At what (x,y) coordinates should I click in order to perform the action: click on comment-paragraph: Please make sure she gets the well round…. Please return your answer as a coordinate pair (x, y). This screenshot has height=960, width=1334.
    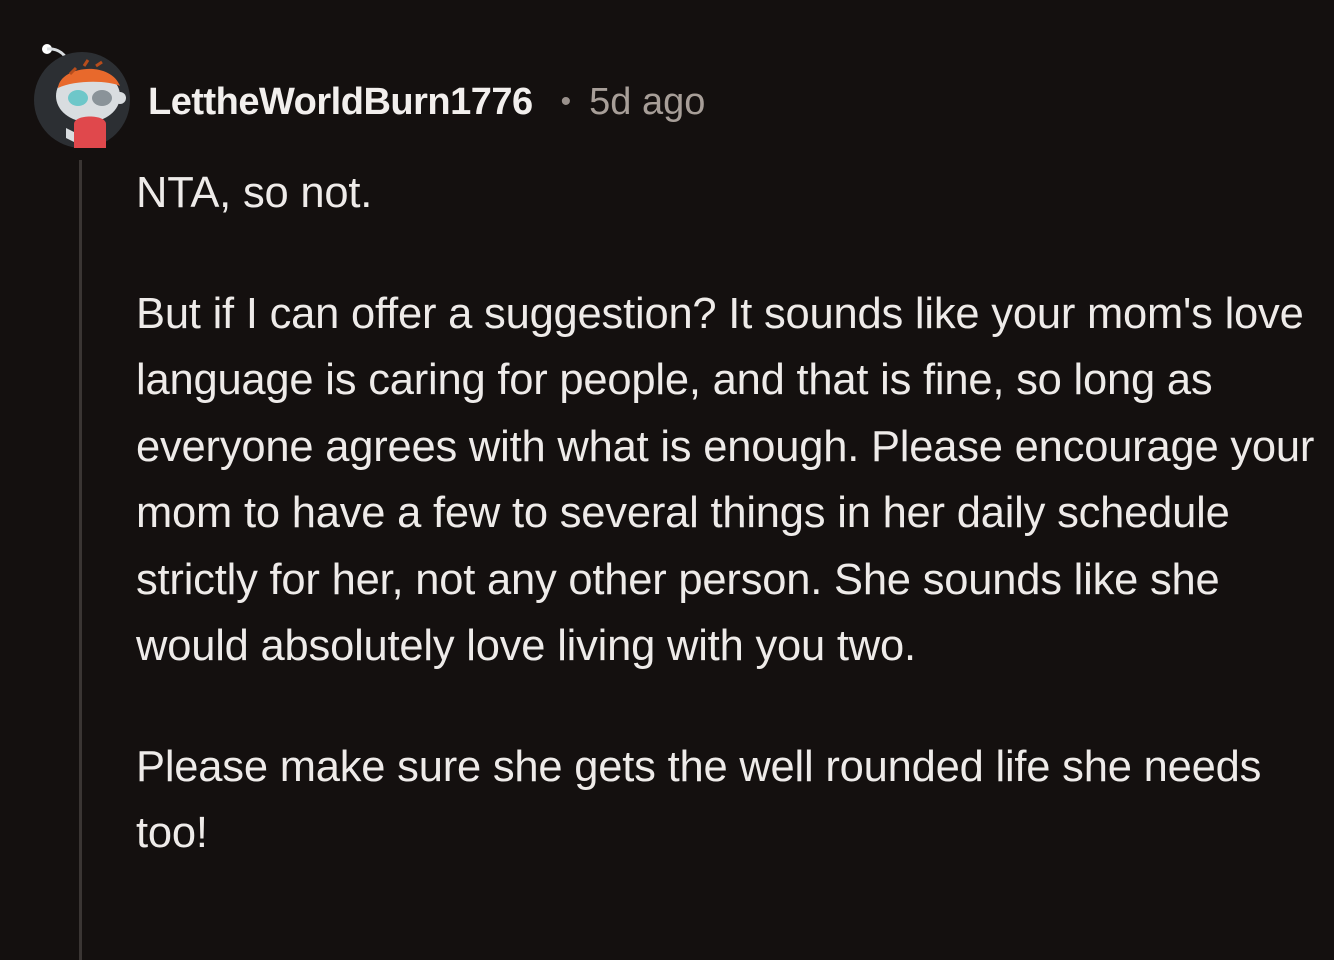
    Looking at the image, I should click on (699, 800).